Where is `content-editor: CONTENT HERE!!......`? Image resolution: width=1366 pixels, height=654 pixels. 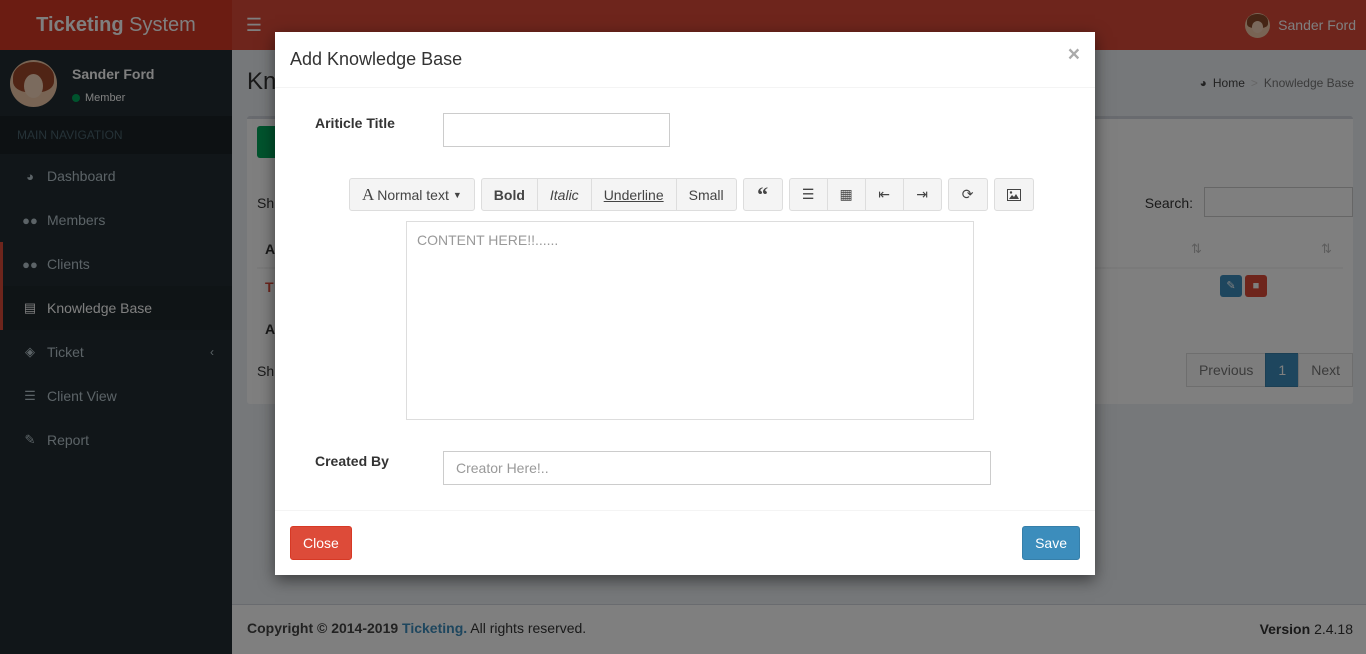
content-editor: CONTENT HERE!!...... is located at coordinates (690, 320).